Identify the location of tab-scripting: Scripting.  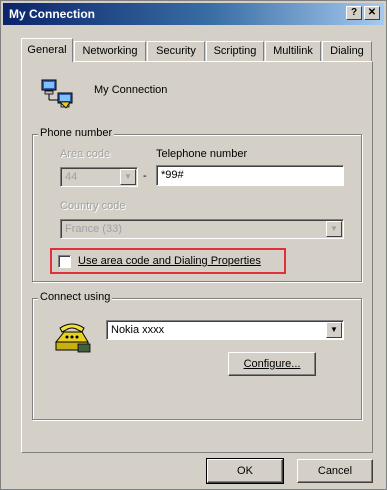
(235, 51).